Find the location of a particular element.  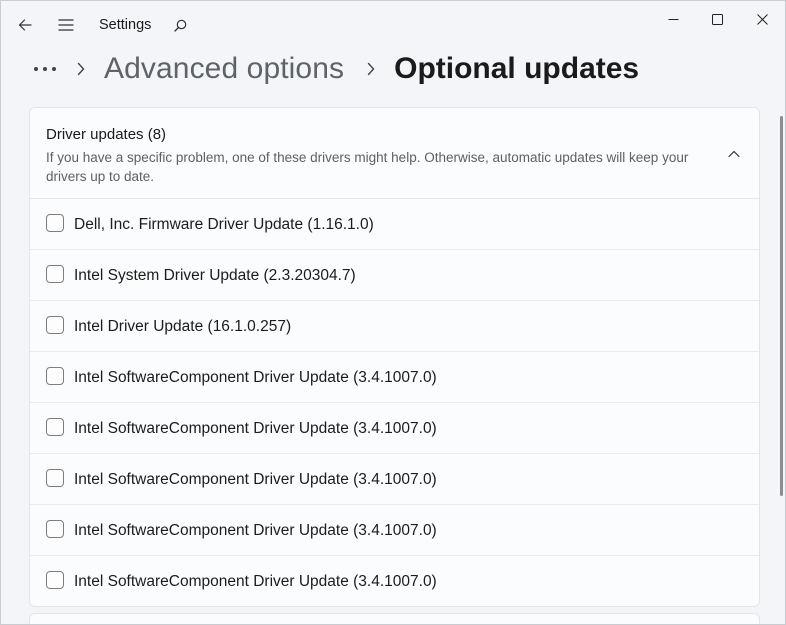

next-section-card is located at coordinates (394, 618).